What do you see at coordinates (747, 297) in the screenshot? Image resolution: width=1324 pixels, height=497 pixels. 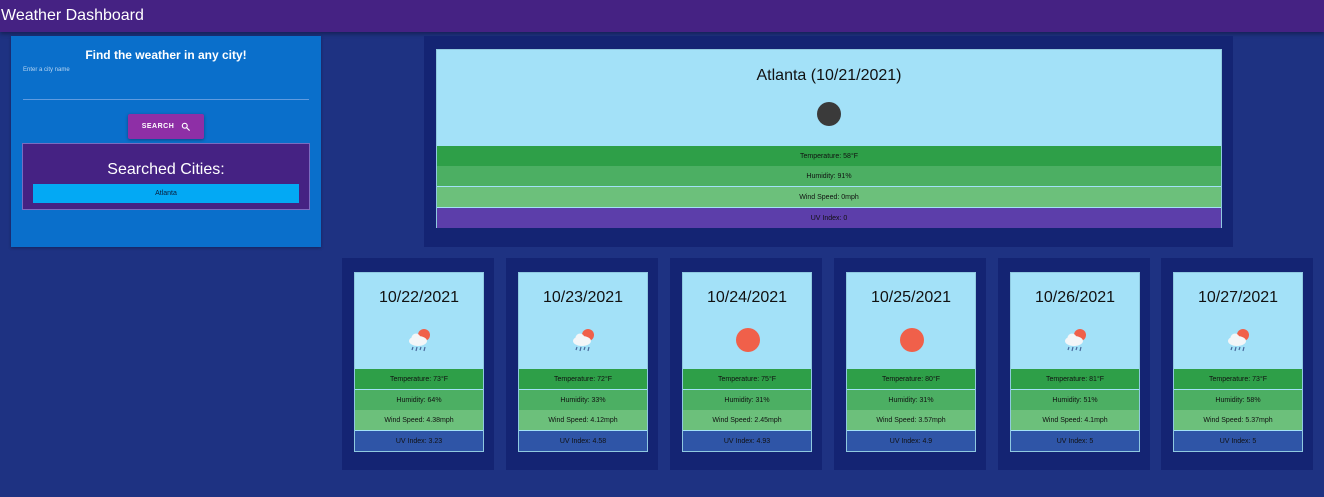 I see `forecast-date: 10/24/2021` at bounding box center [747, 297].